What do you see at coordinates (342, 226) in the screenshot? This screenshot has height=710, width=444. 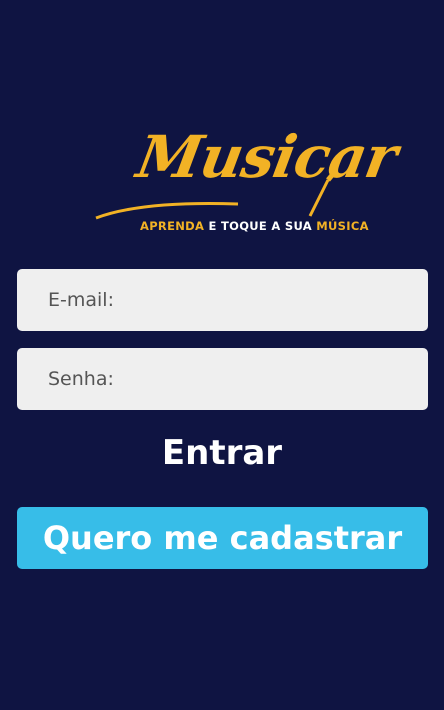 I see `tagline-part-3: MÚSICA` at bounding box center [342, 226].